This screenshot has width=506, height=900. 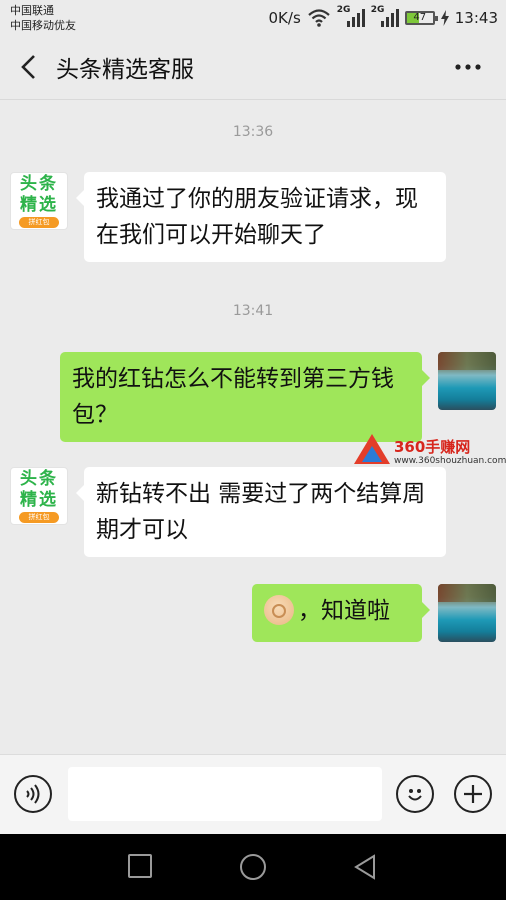 I want to click on message-bubble-outgoing: ，知道啦, so click(x=341, y=613).